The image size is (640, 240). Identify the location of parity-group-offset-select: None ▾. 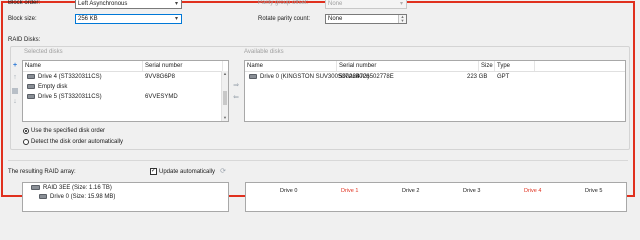
(366, 4).